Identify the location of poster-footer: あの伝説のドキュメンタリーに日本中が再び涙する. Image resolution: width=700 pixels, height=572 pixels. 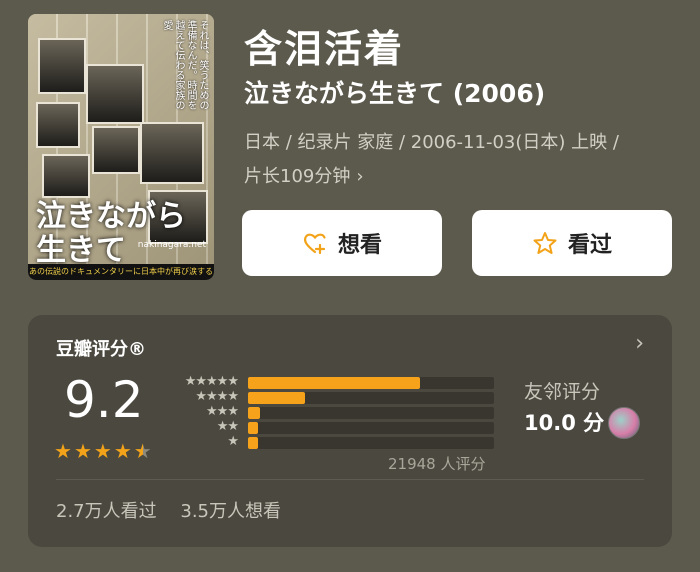
(121, 272).